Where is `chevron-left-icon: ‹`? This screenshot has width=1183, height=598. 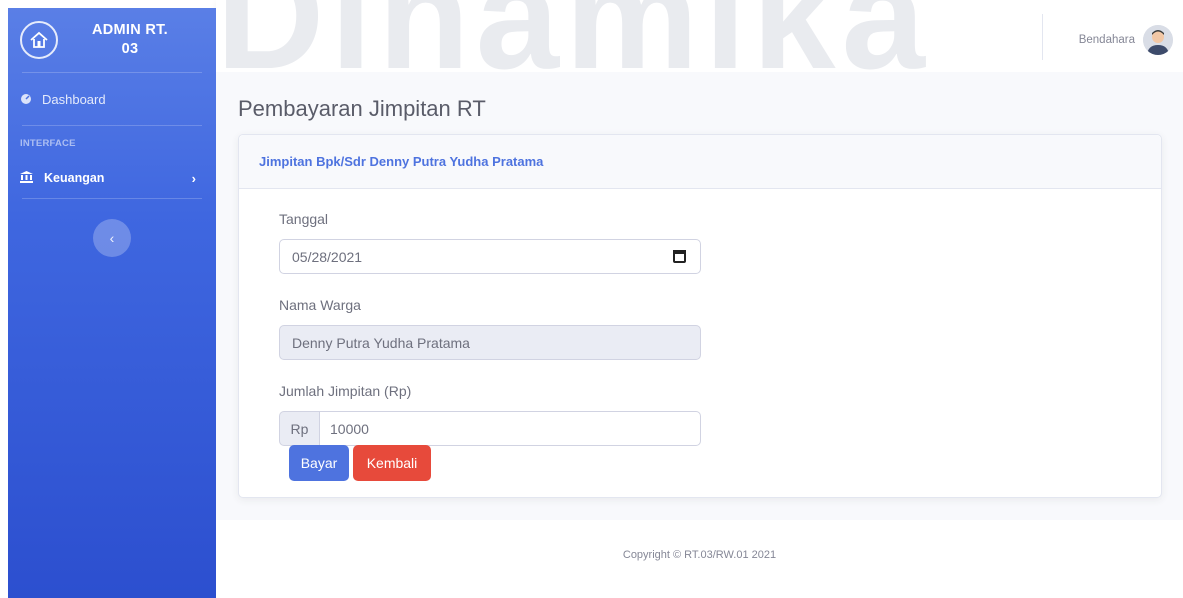 chevron-left-icon: ‹ is located at coordinates (112, 238).